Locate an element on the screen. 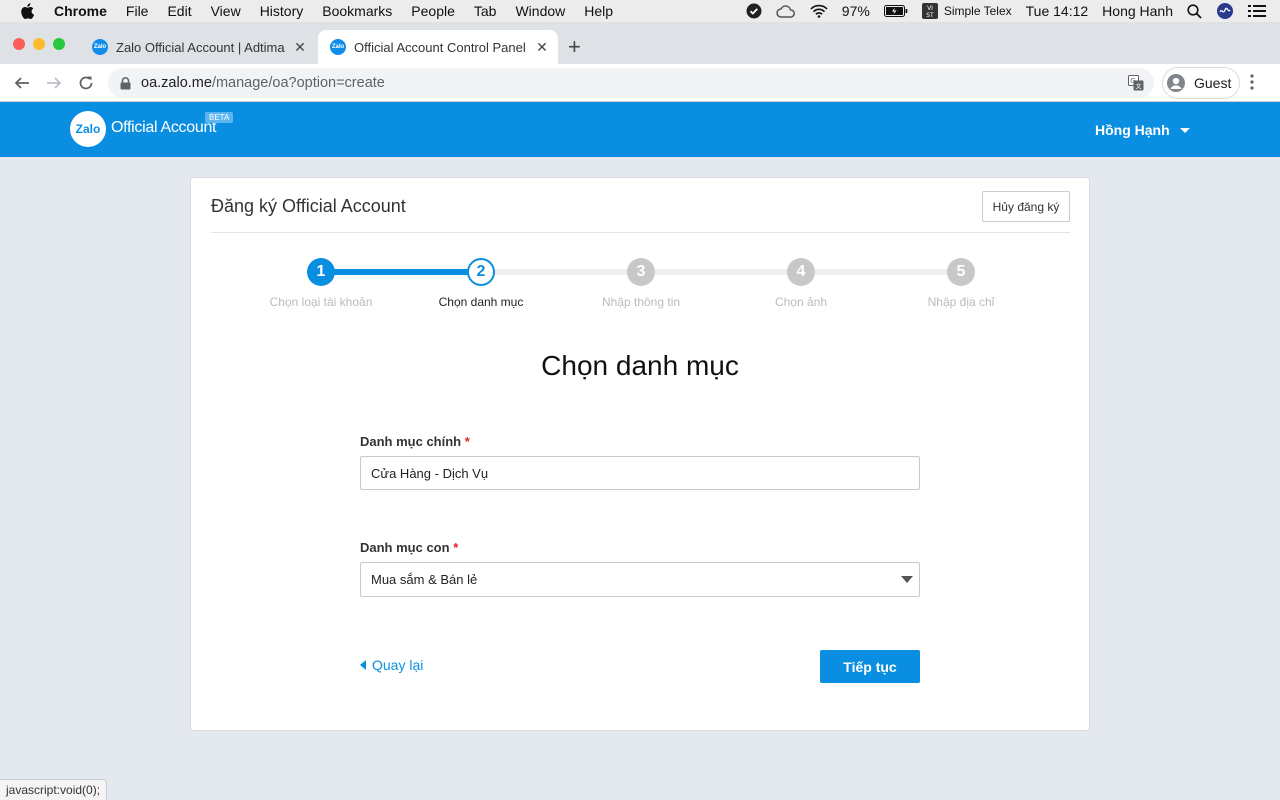 The width and height of the screenshot is (1280, 800). main-category-label-text: Danh mục chính is located at coordinates (411, 441).